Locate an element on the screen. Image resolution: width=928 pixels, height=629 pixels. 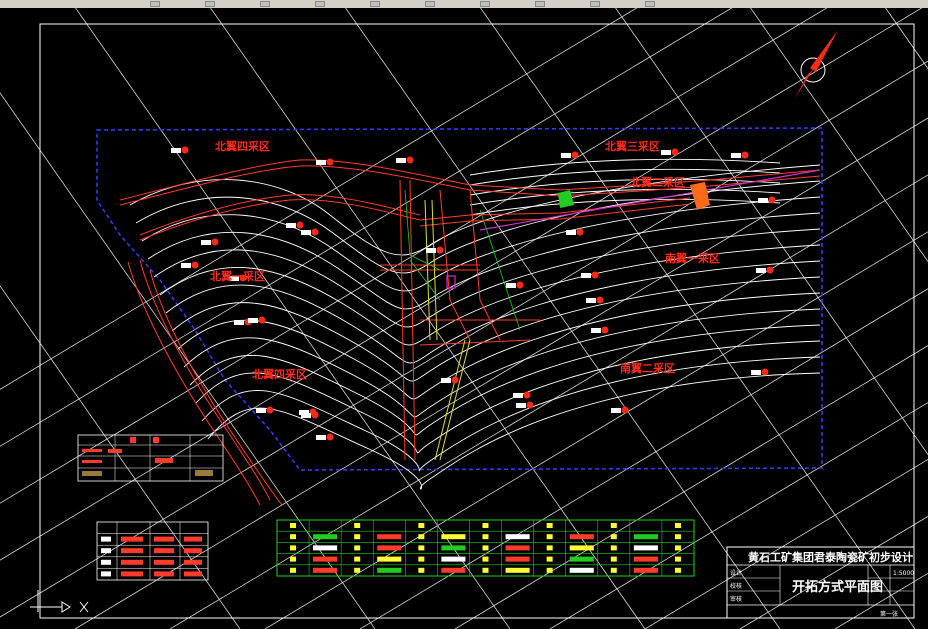
zone-label-north-4: 北翼四采区 is located at coordinates (242, 146).